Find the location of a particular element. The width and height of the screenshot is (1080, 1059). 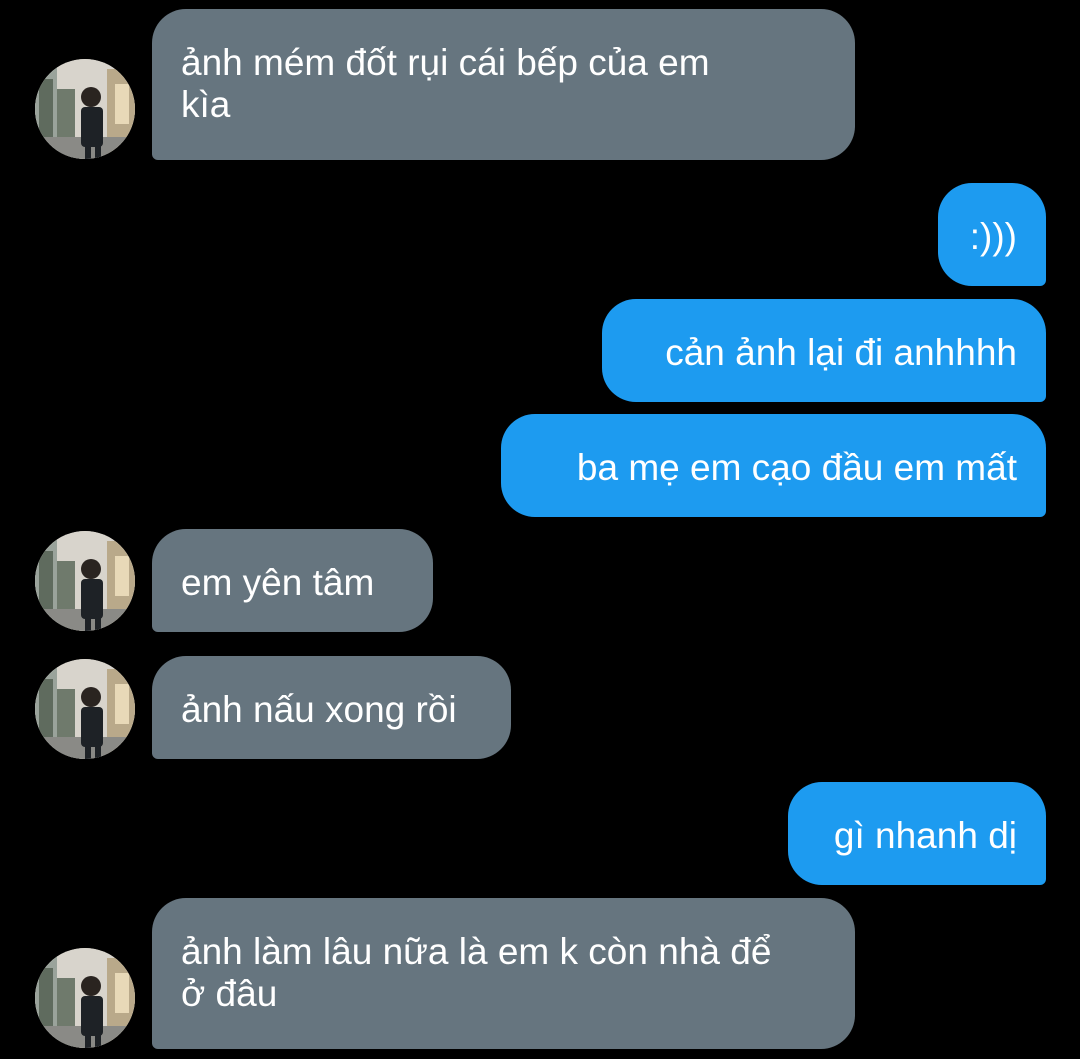

incoming-message-bubble: ảnh mém đốt rụi cái bếp của em kìa is located at coordinates (503, 84).